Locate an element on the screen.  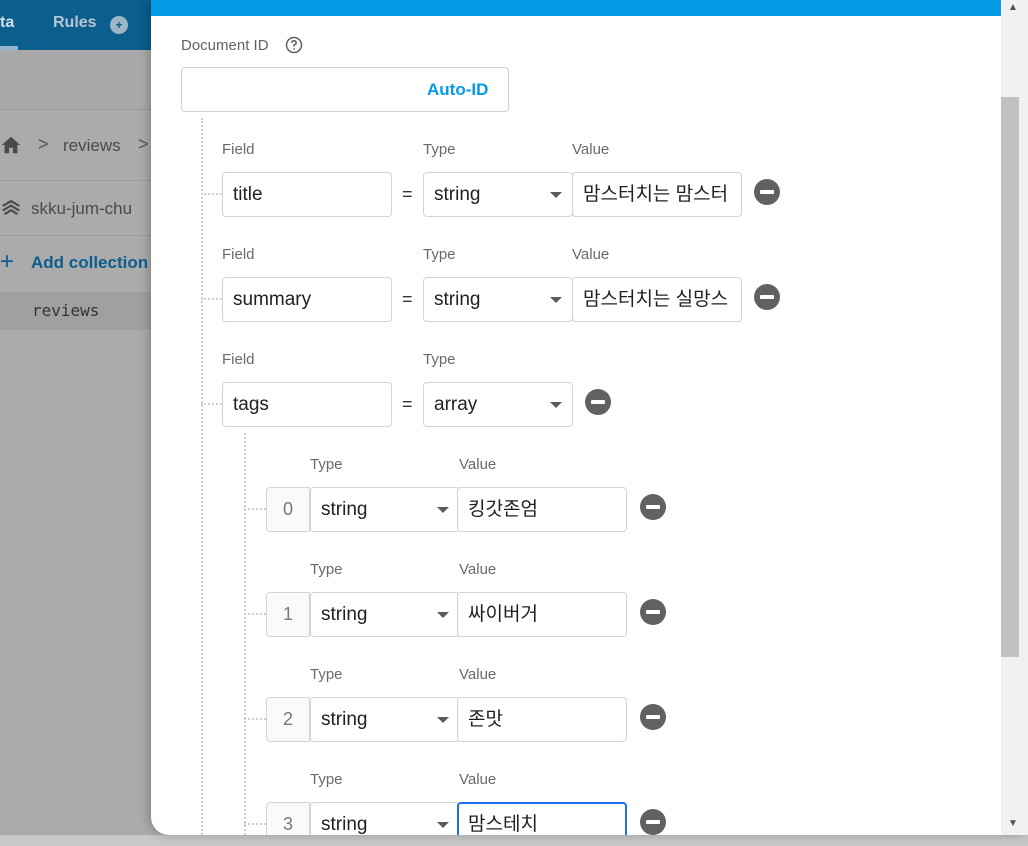
rules-badge: + is located at coordinates (119, 25).